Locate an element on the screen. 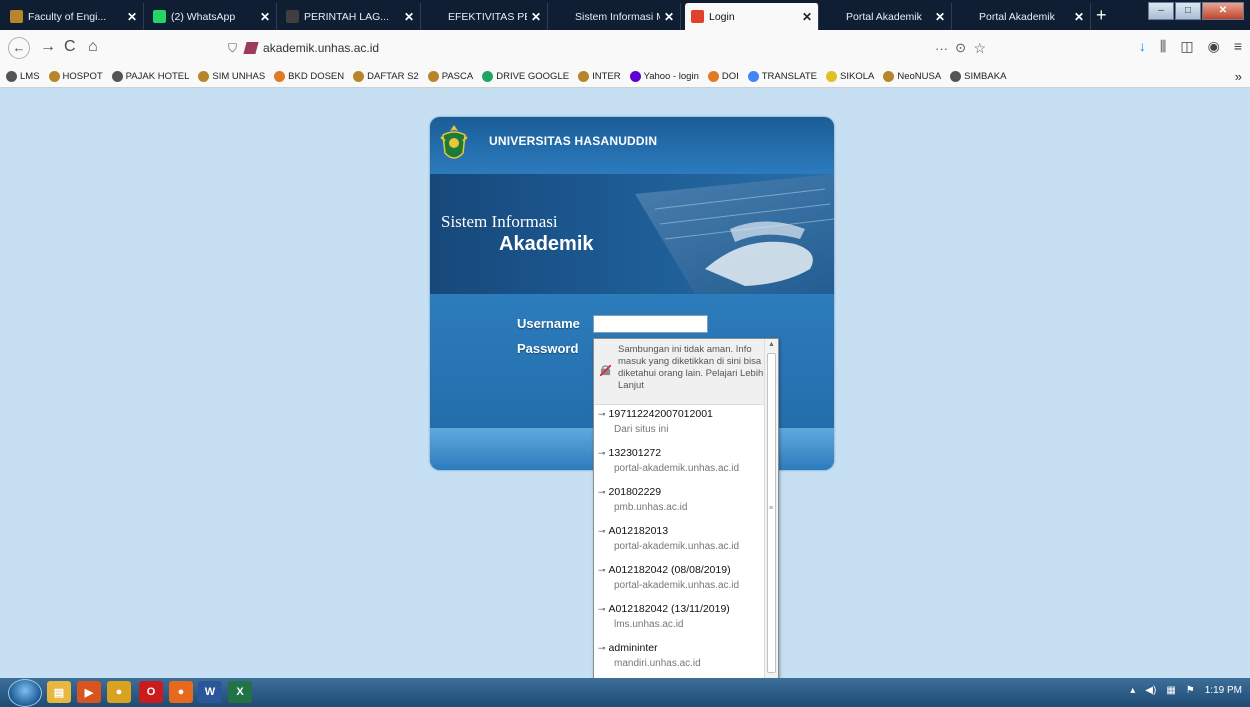 This screenshot has height=707, width=1250. maximize-button: □ is located at coordinates (1188, 11).